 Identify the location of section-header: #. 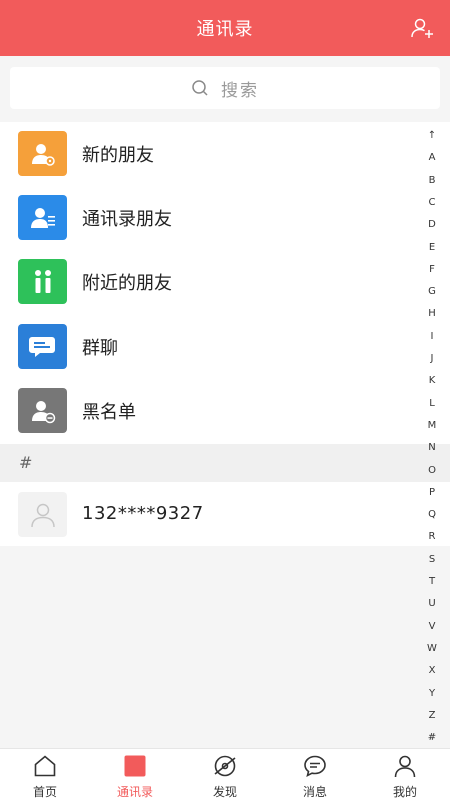
(225, 463).